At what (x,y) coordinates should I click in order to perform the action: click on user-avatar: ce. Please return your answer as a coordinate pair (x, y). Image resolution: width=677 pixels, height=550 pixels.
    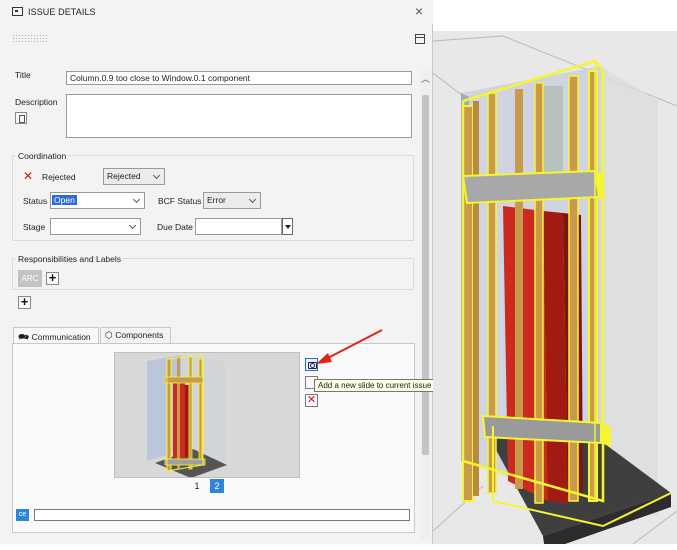
    Looking at the image, I should click on (22, 515).